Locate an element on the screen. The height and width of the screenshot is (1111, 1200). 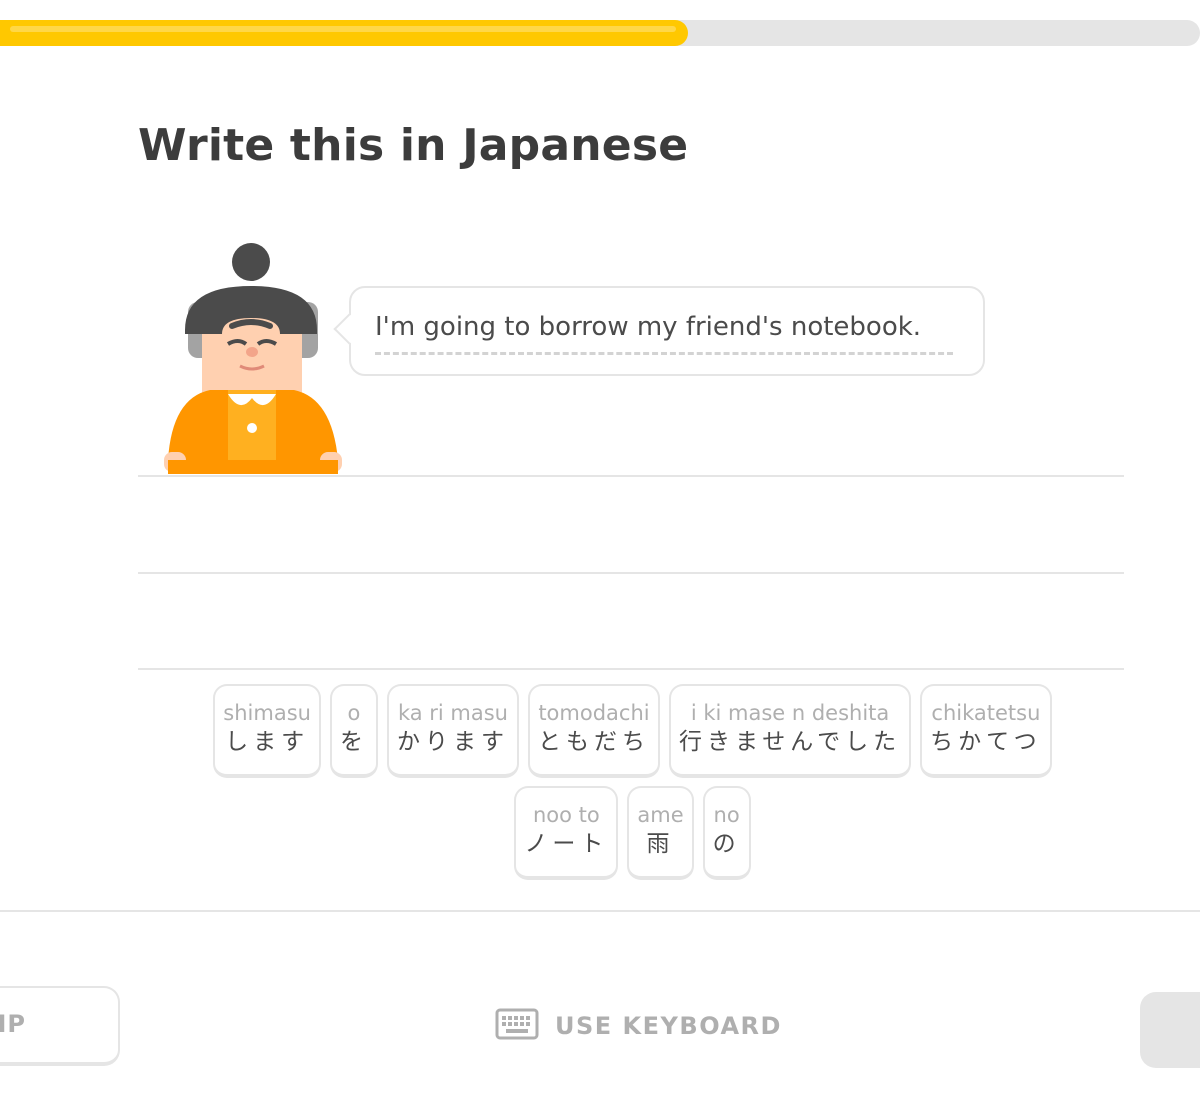
word-chip-kana: かります is located at coordinates (452, 742).